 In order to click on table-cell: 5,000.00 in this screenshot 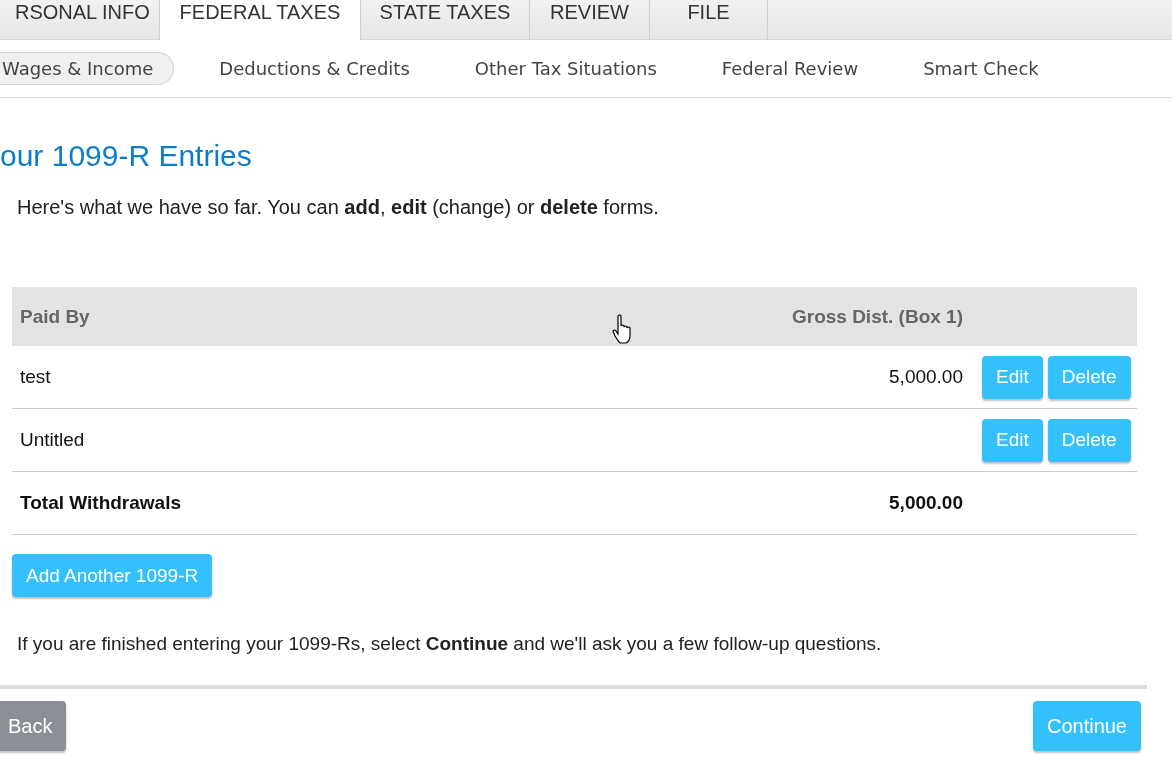, I will do `click(926, 376)`.